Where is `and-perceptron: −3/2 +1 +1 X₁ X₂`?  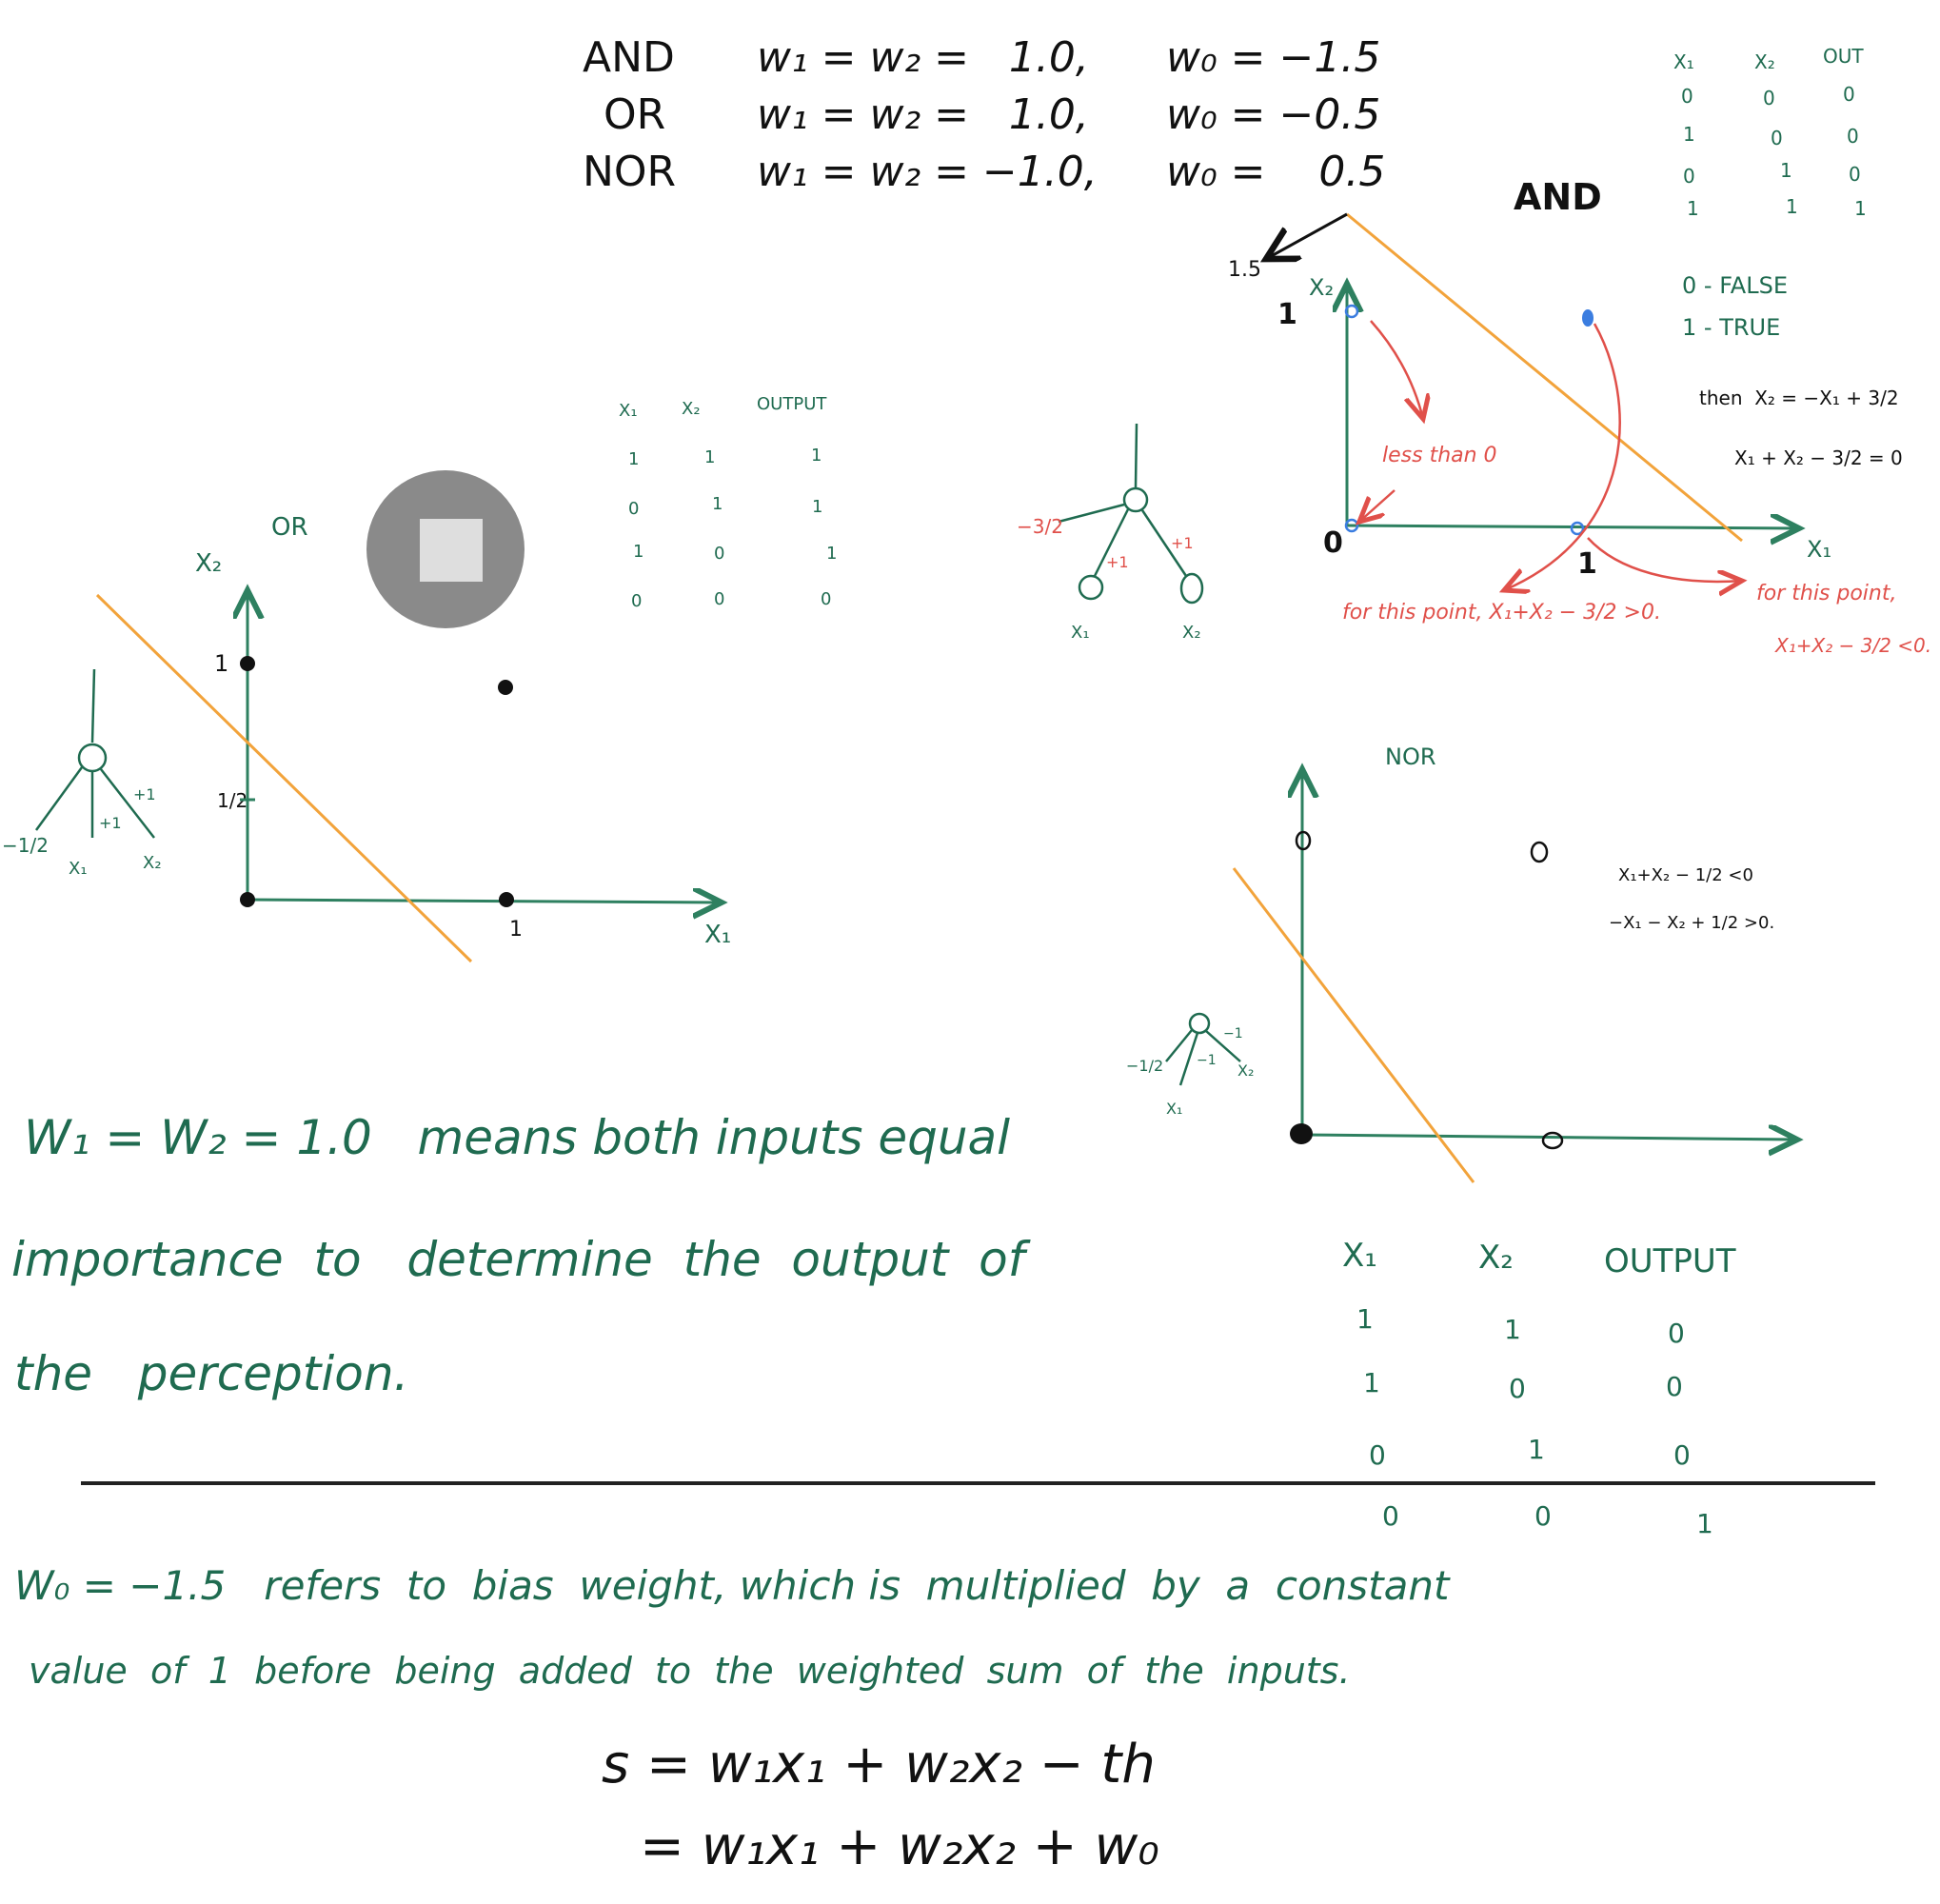
and-perceptron: −3/2 +1 +1 X₁ X₂ is located at coordinates (1110, 533).